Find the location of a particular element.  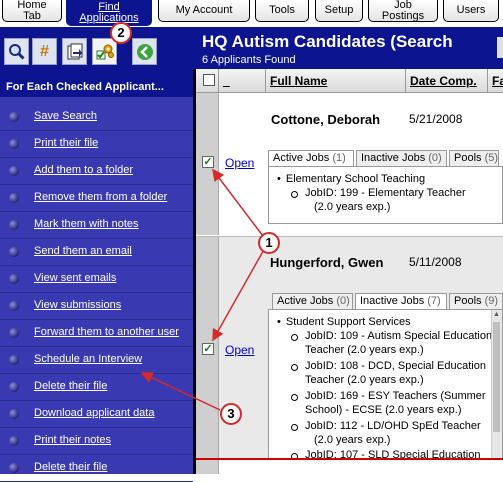

candidate-name: Hungerford, Gwen is located at coordinates (327, 262).